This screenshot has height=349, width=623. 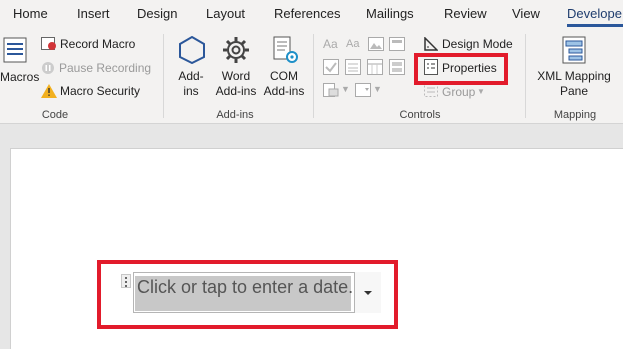 I want to click on word-add-ins-label-line2: Add-ins, so click(x=236, y=91).